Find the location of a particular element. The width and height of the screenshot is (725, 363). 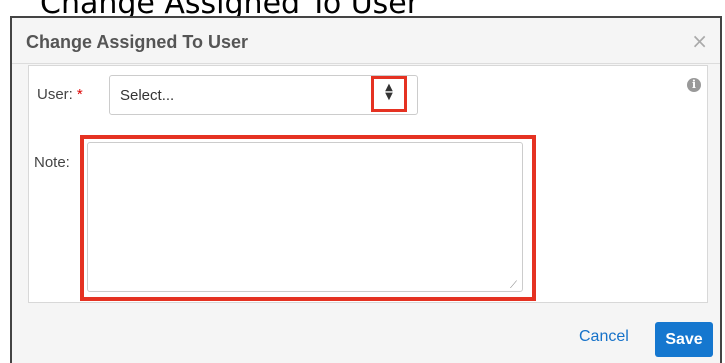

note-label: Note: is located at coordinates (52, 162).